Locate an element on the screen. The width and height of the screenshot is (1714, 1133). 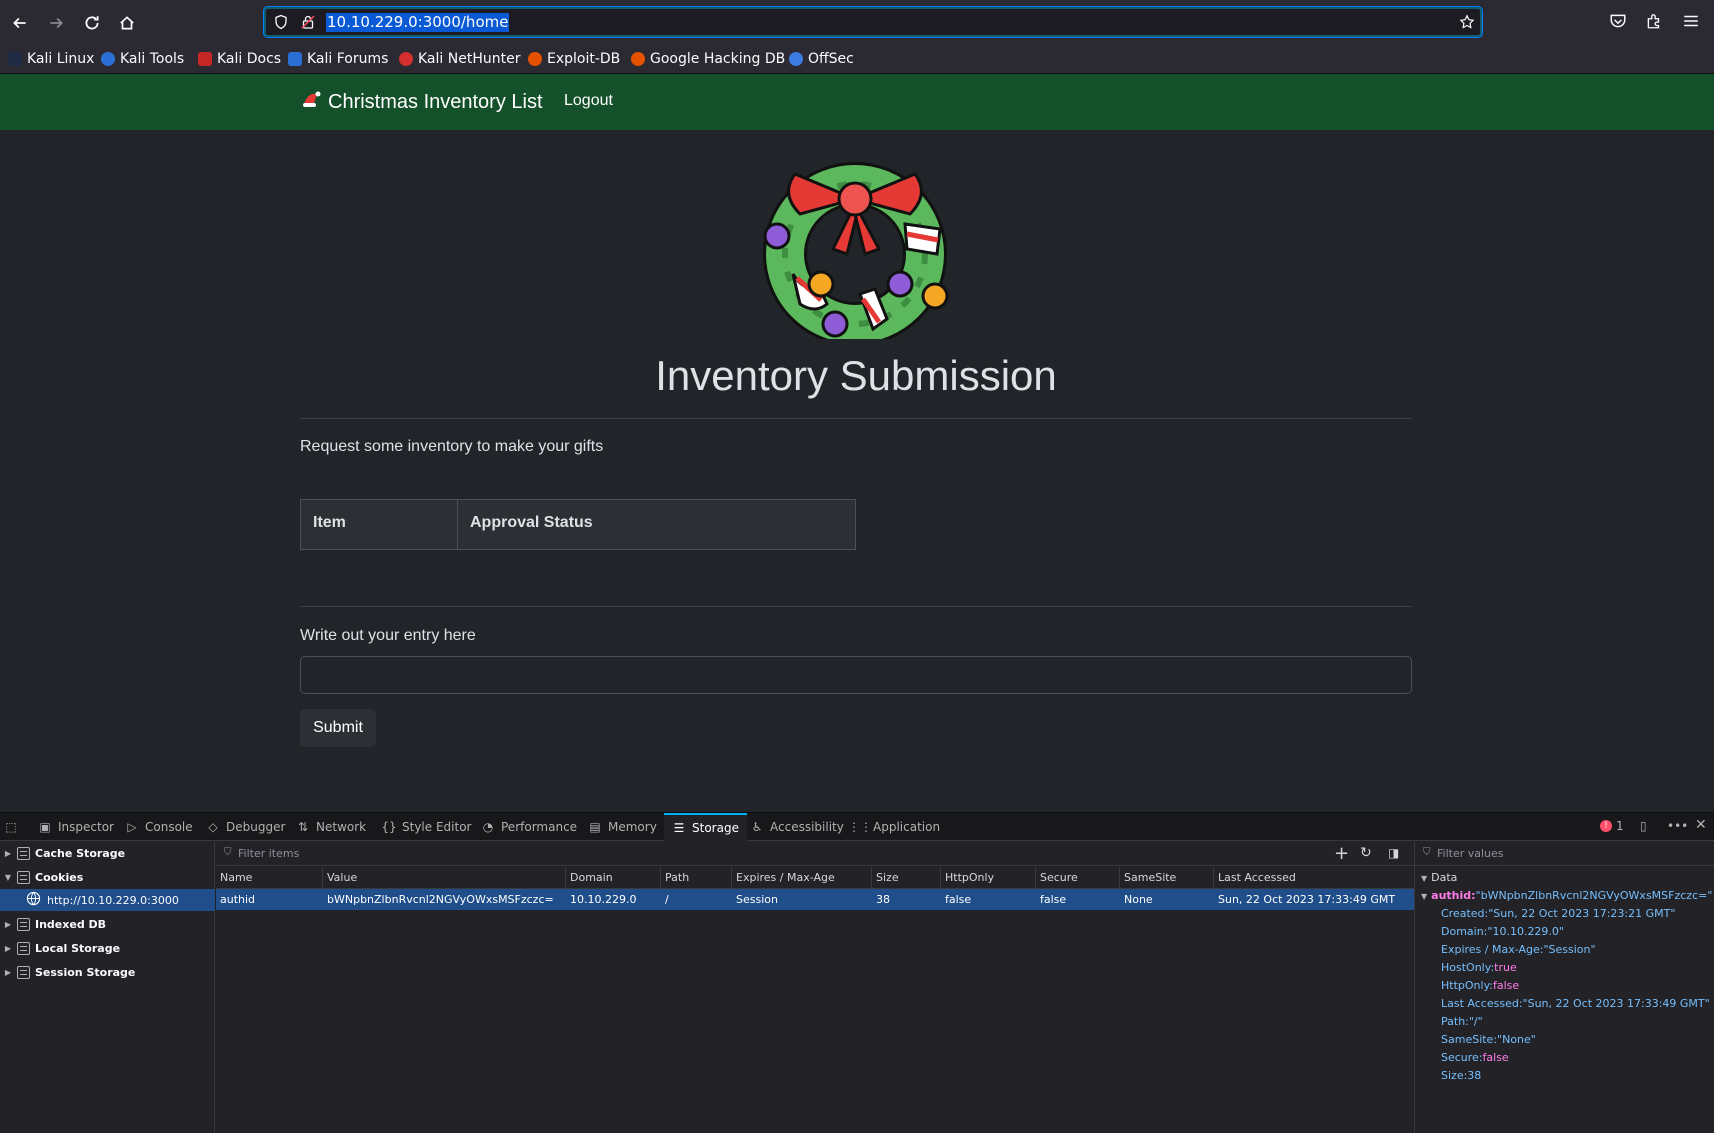
column-header-size: Size is located at coordinates (906, 878).